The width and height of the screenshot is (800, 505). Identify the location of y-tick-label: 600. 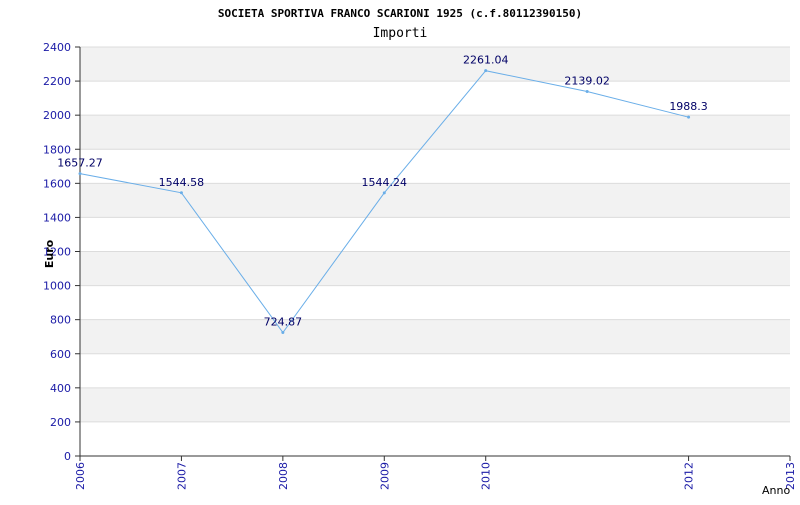
(60, 354).